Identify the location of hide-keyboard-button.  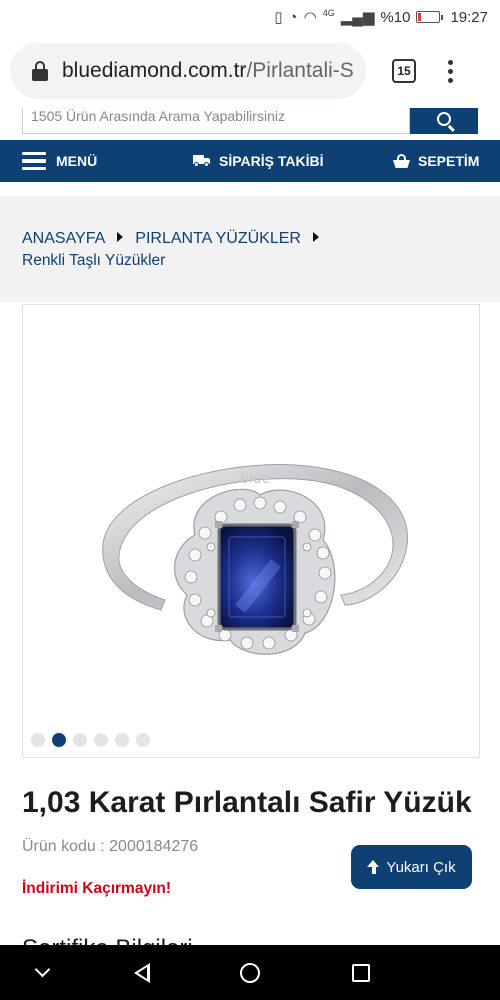
(42, 972).